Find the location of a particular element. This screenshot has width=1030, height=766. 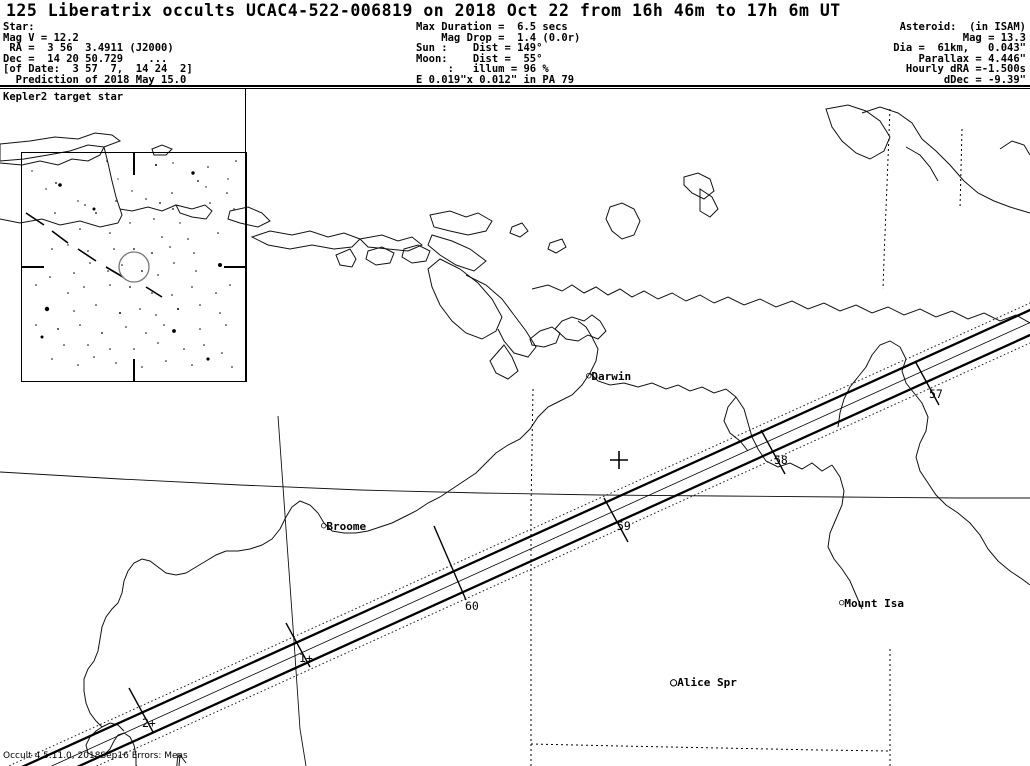

city-label-darwin: ○Darwin is located at coordinates (609, 376).